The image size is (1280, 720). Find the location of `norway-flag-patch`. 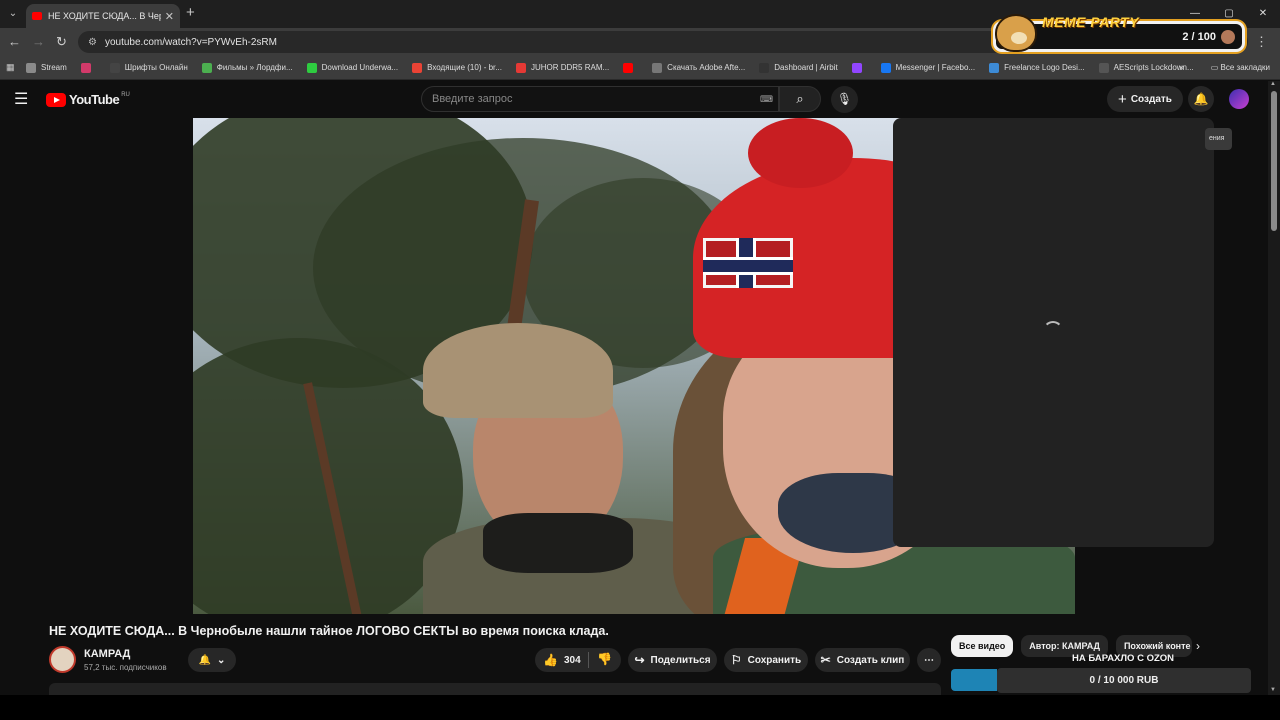

norway-flag-patch is located at coordinates (748, 263).